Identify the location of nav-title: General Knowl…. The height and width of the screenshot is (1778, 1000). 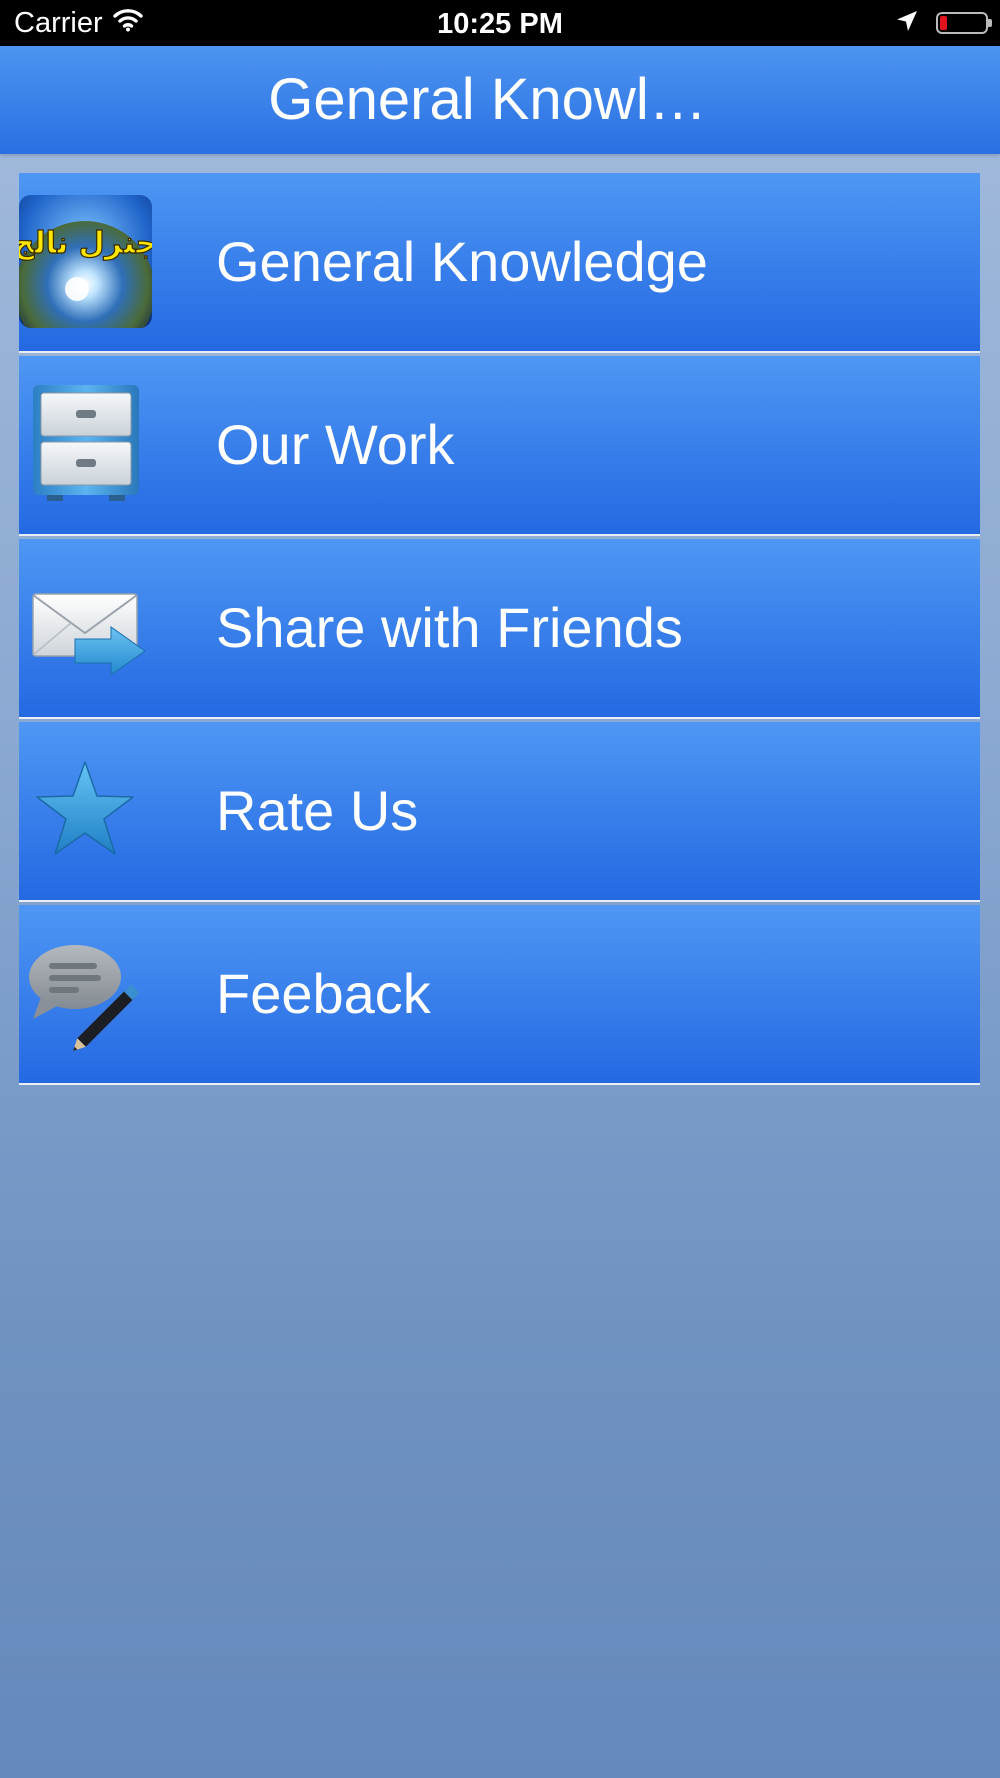
(487, 99).